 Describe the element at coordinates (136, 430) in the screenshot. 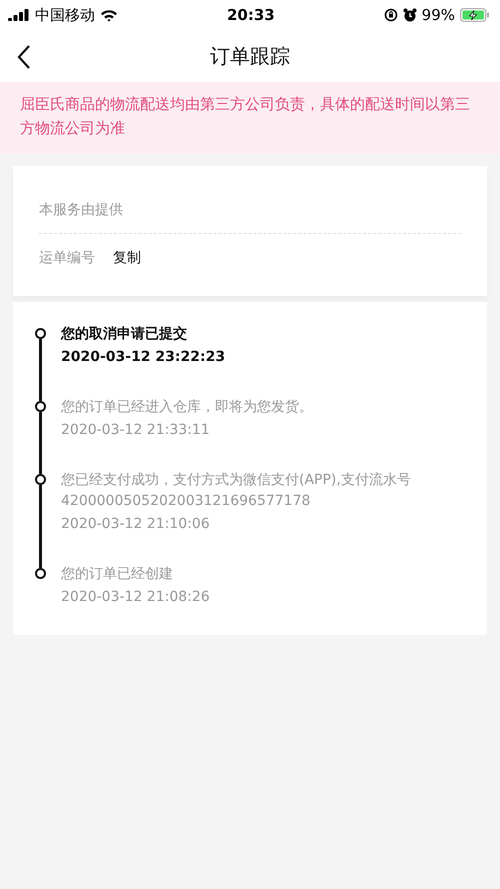

I see `event-time: 2020-03-12 21:33:11` at that location.